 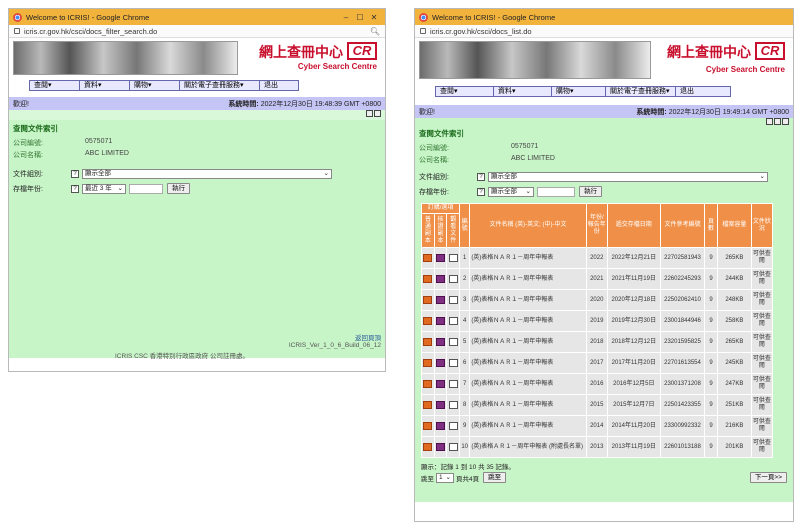 What do you see at coordinates (495, 477) in the screenshot?
I see `jump-button: 跳至` at bounding box center [495, 477].